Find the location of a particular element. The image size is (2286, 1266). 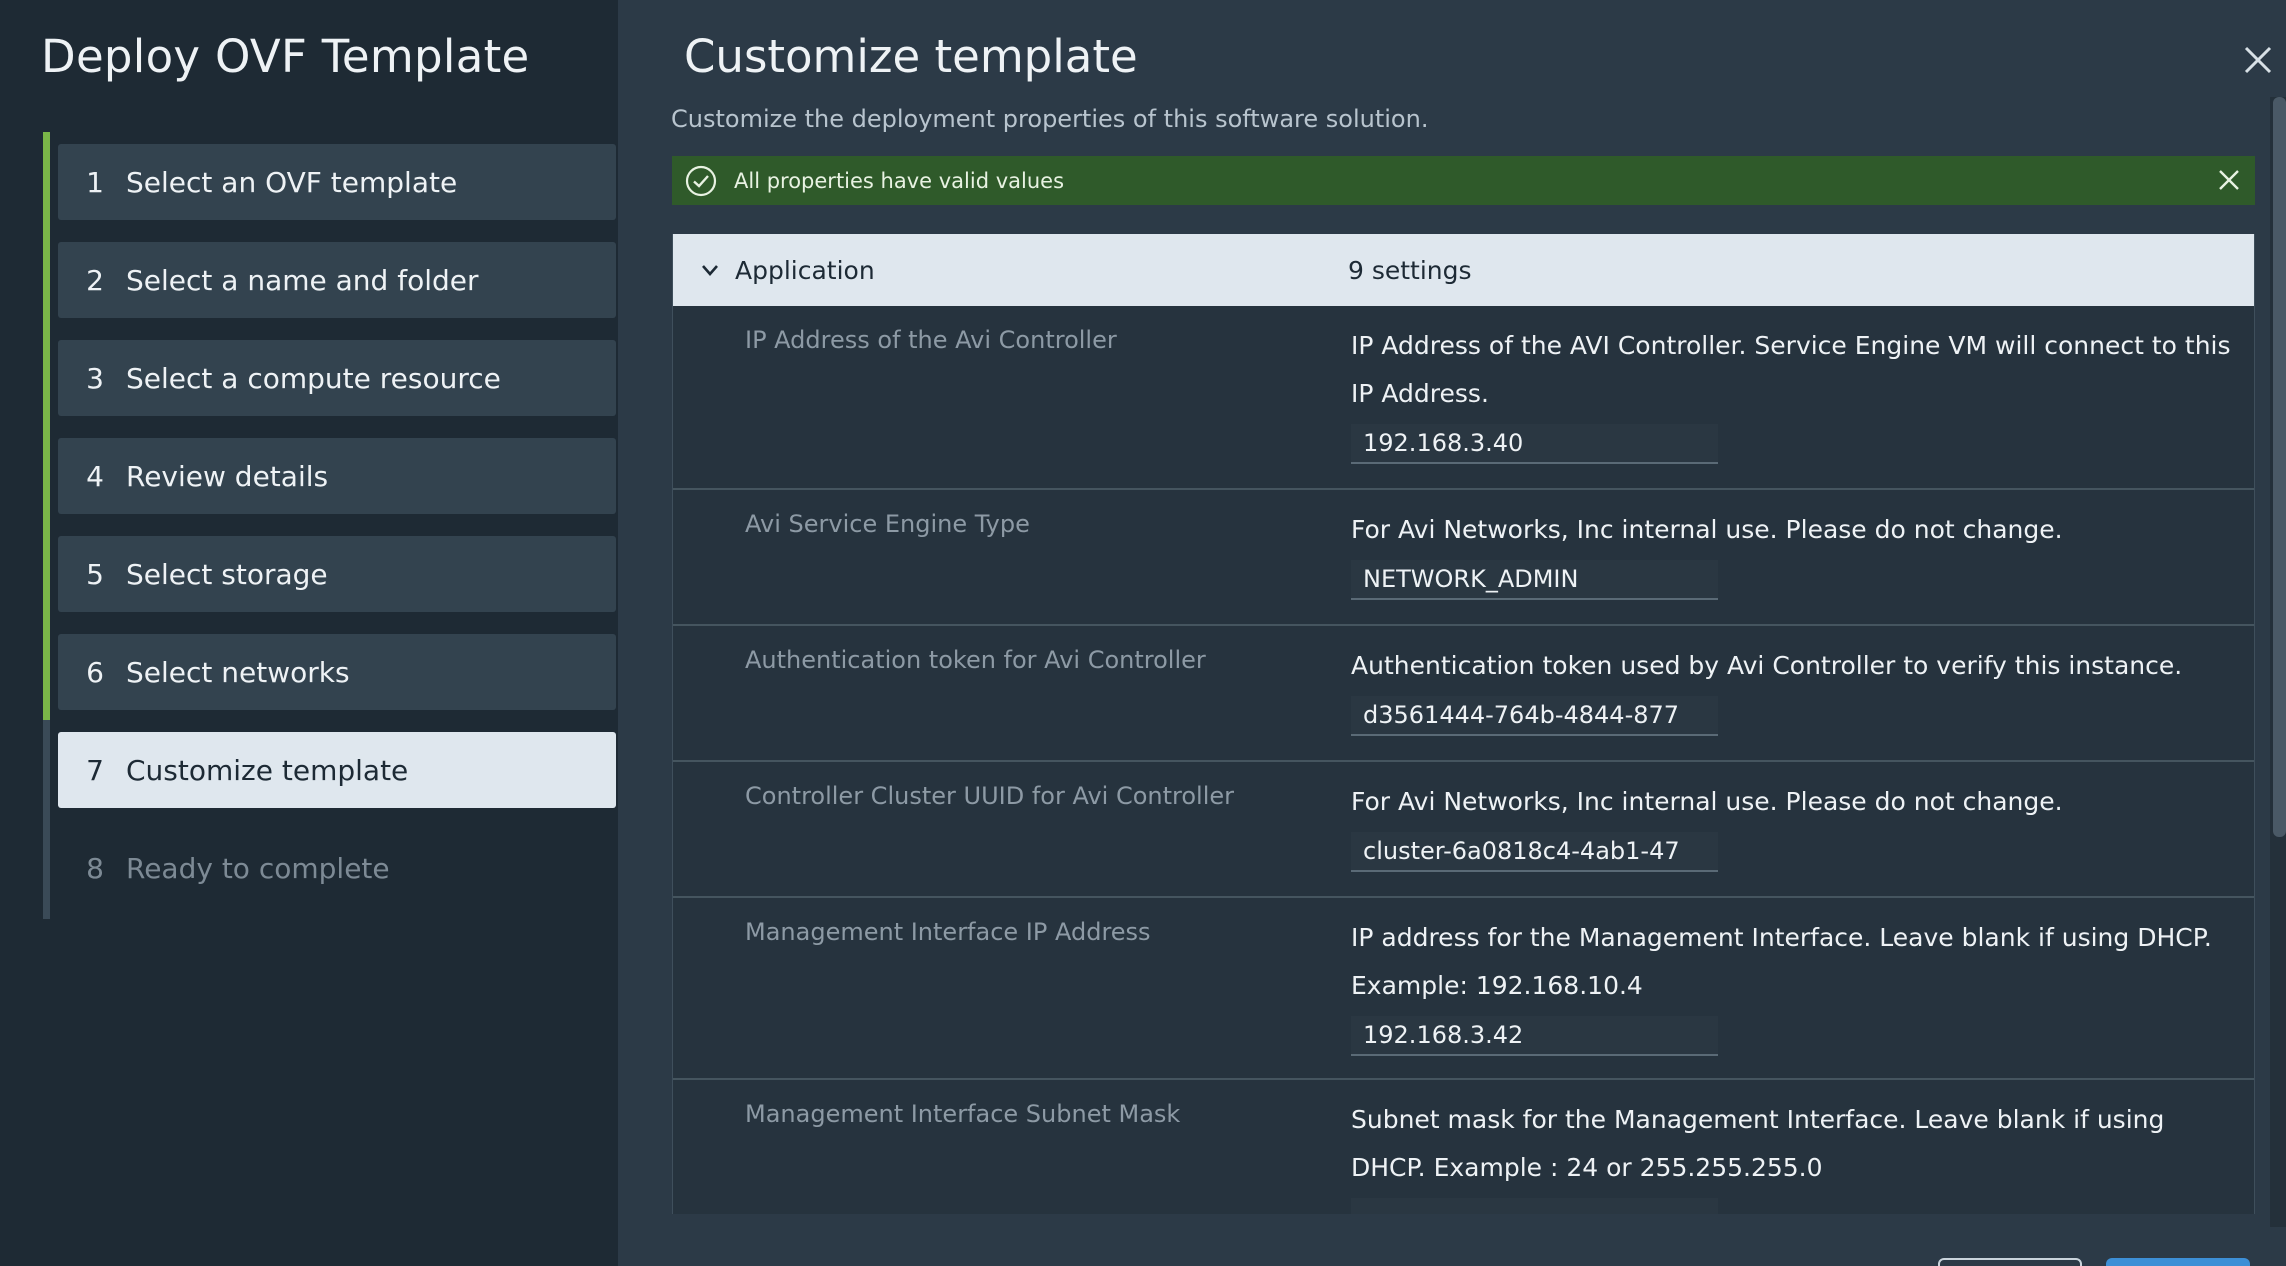

mgmt-subnet-input is located at coordinates (1534, 1206).